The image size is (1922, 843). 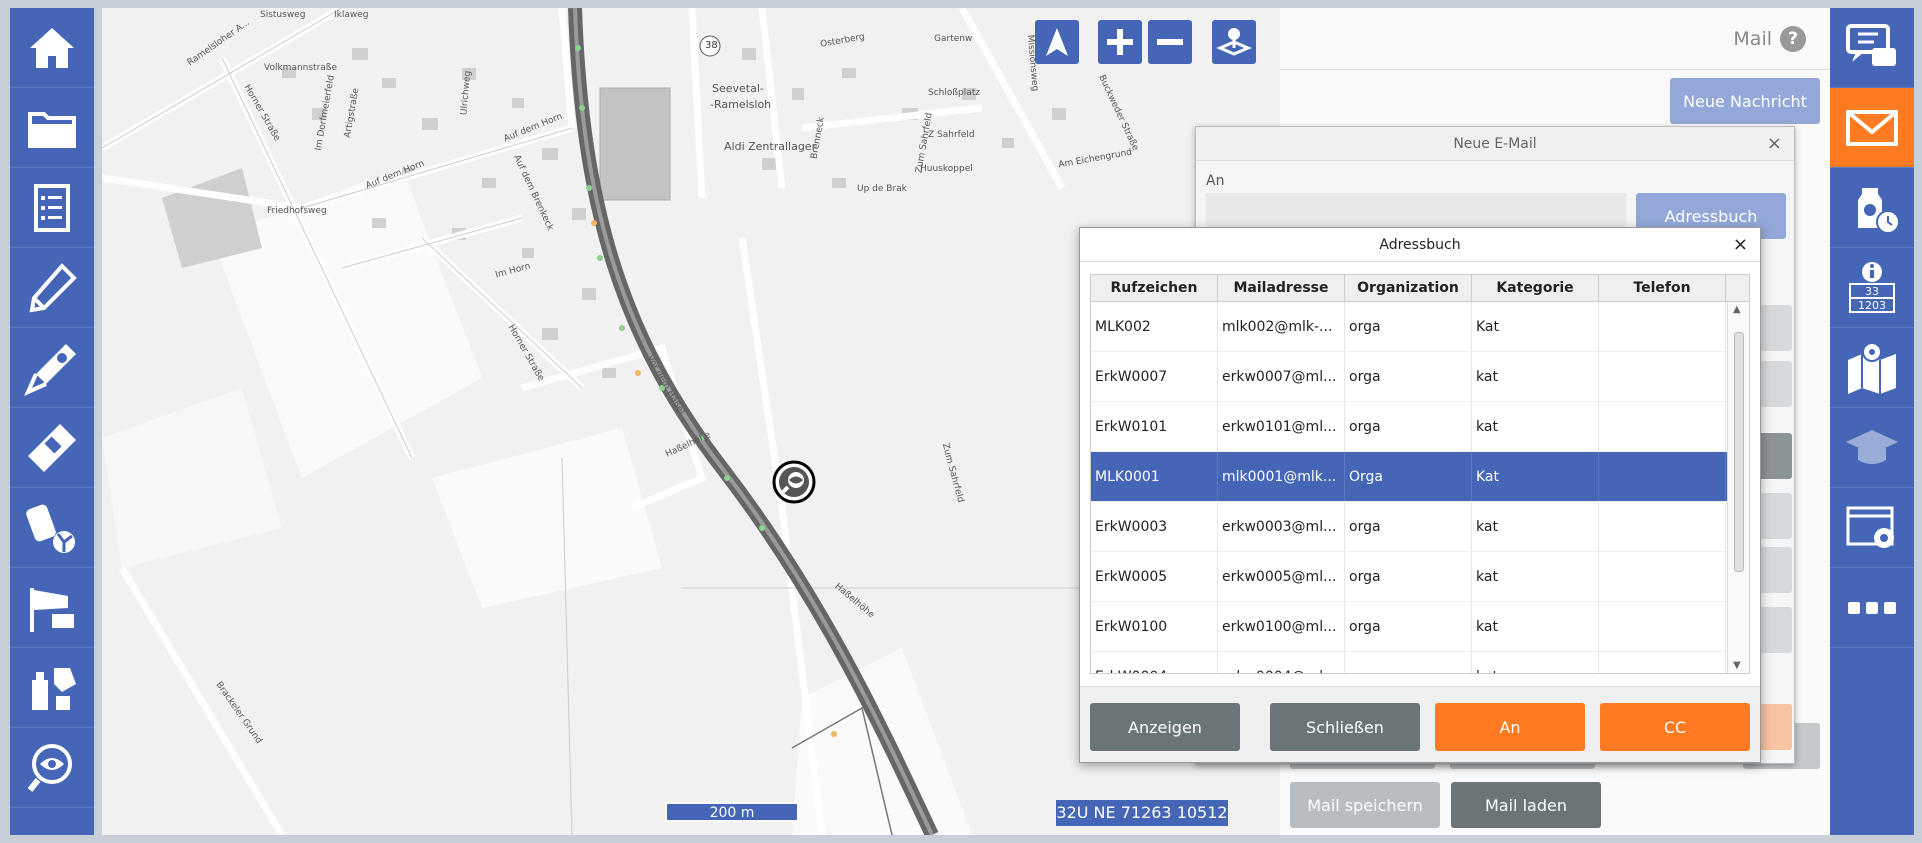 What do you see at coordinates (301, 68) in the screenshot?
I see `map-label: Volkmannstraße` at bounding box center [301, 68].